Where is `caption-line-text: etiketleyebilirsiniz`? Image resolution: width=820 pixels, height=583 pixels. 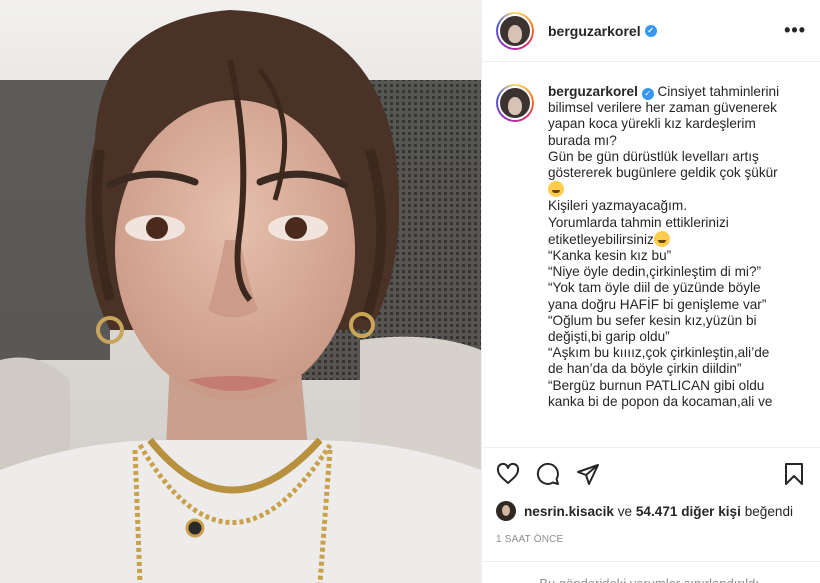 caption-line-text: etiketleyebilirsiniz is located at coordinates (601, 239).